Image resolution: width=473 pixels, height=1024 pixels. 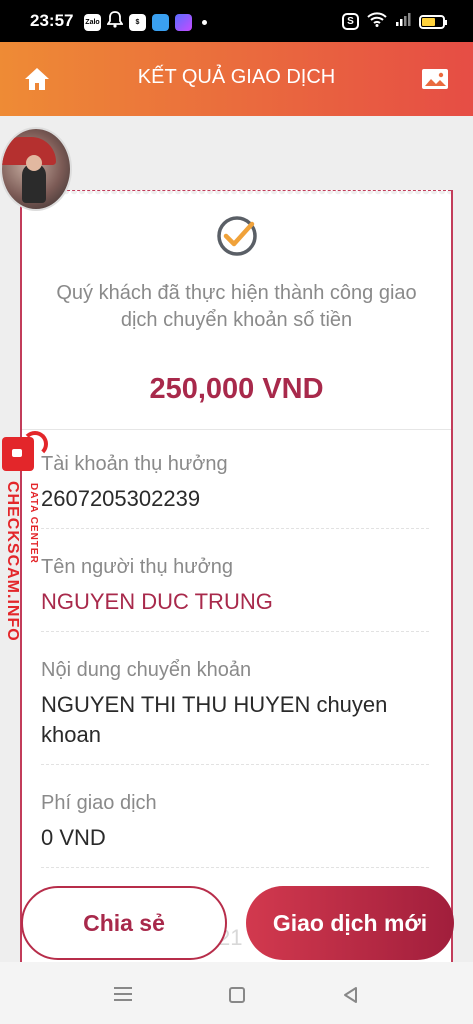 I want to click on page-title: KẾT QUẢ GIAO DỊCH, so click(x=236, y=77).